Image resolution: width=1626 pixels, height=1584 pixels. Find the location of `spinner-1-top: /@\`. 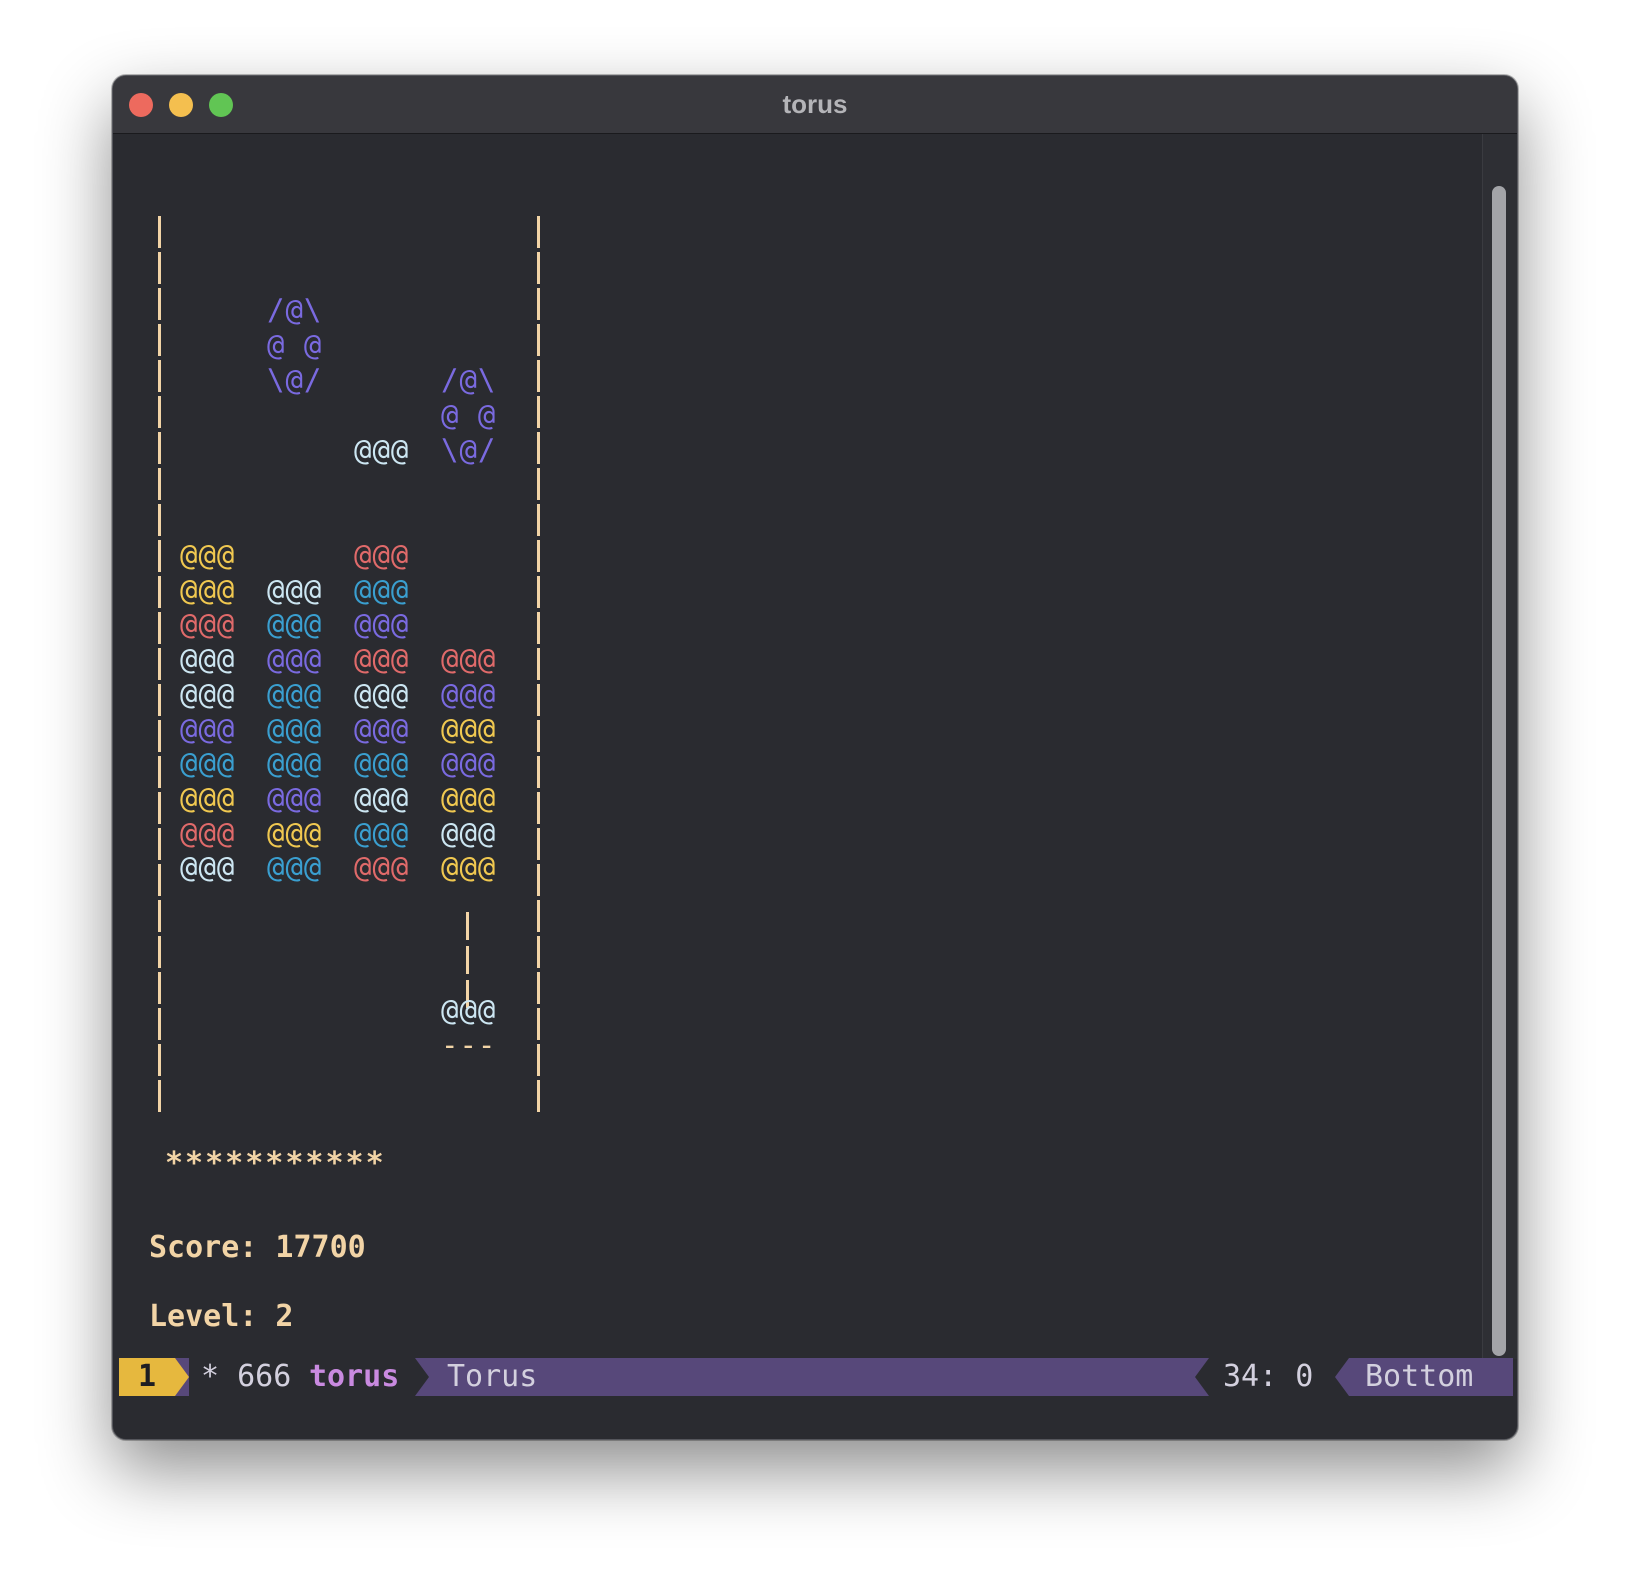

spinner-1-top: /@\ is located at coordinates (295, 310).